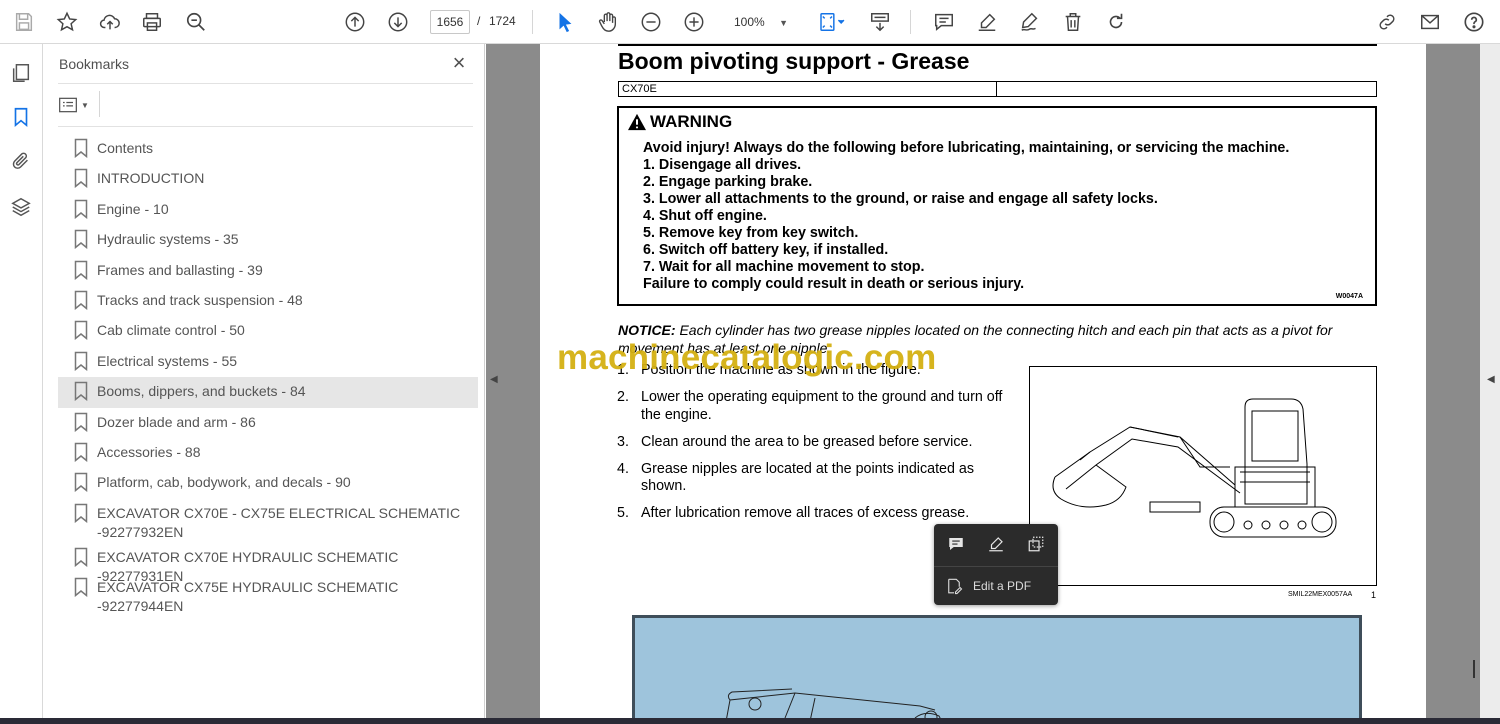 This screenshot has width=1500, height=724. Describe the element at coordinates (94, 64) in the screenshot. I see `panel-title: Bookmarks` at that location.